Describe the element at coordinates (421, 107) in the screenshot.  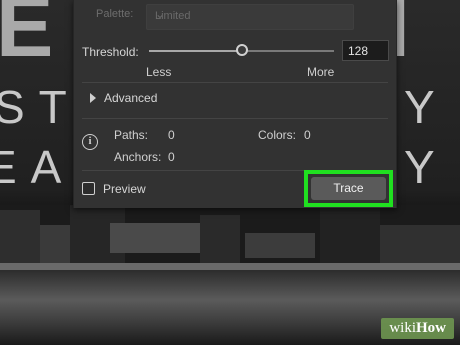
I see `background-text-row1-right: Y` at that location.